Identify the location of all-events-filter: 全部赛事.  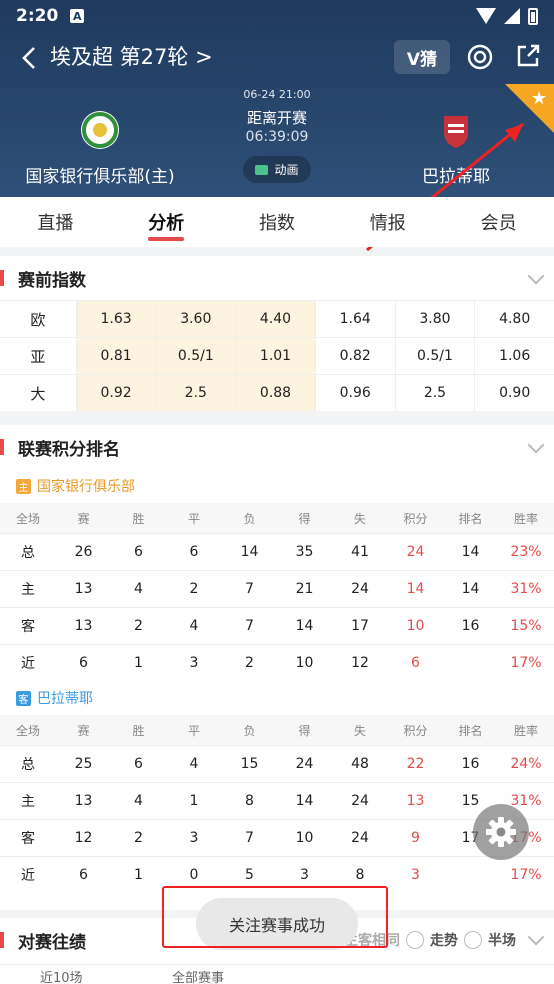
(198, 975).